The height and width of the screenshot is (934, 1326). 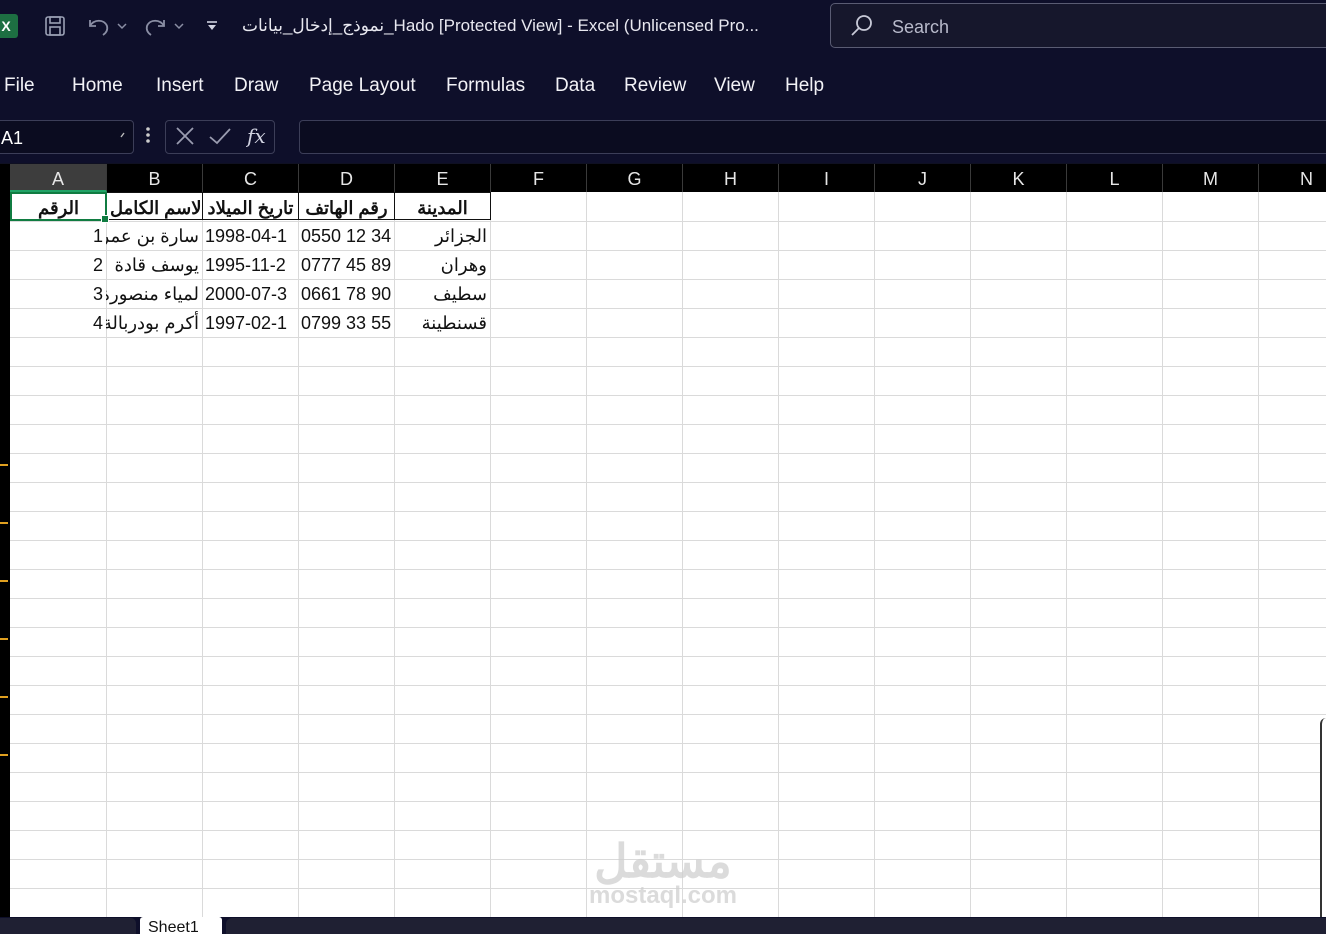 What do you see at coordinates (346, 322) in the screenshot?
I see `table-cell: 0799 33 55` at bounding box center [346, 322].